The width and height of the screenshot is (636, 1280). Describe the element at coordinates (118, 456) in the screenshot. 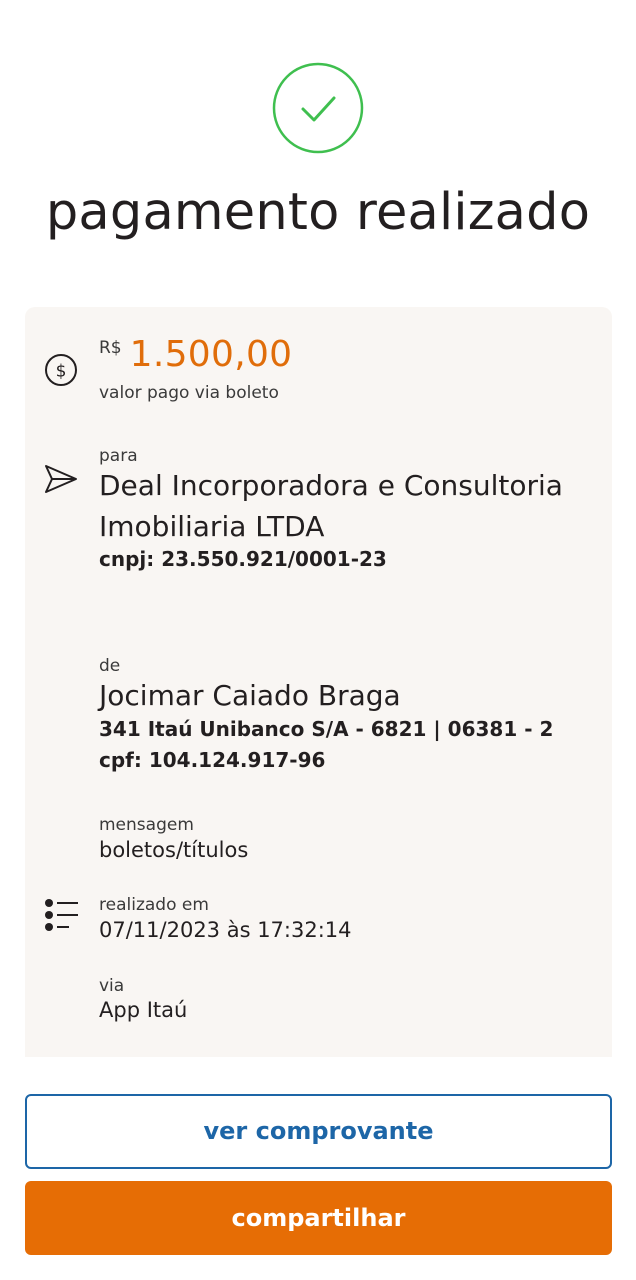

I see `recipient-label: para` at that location.